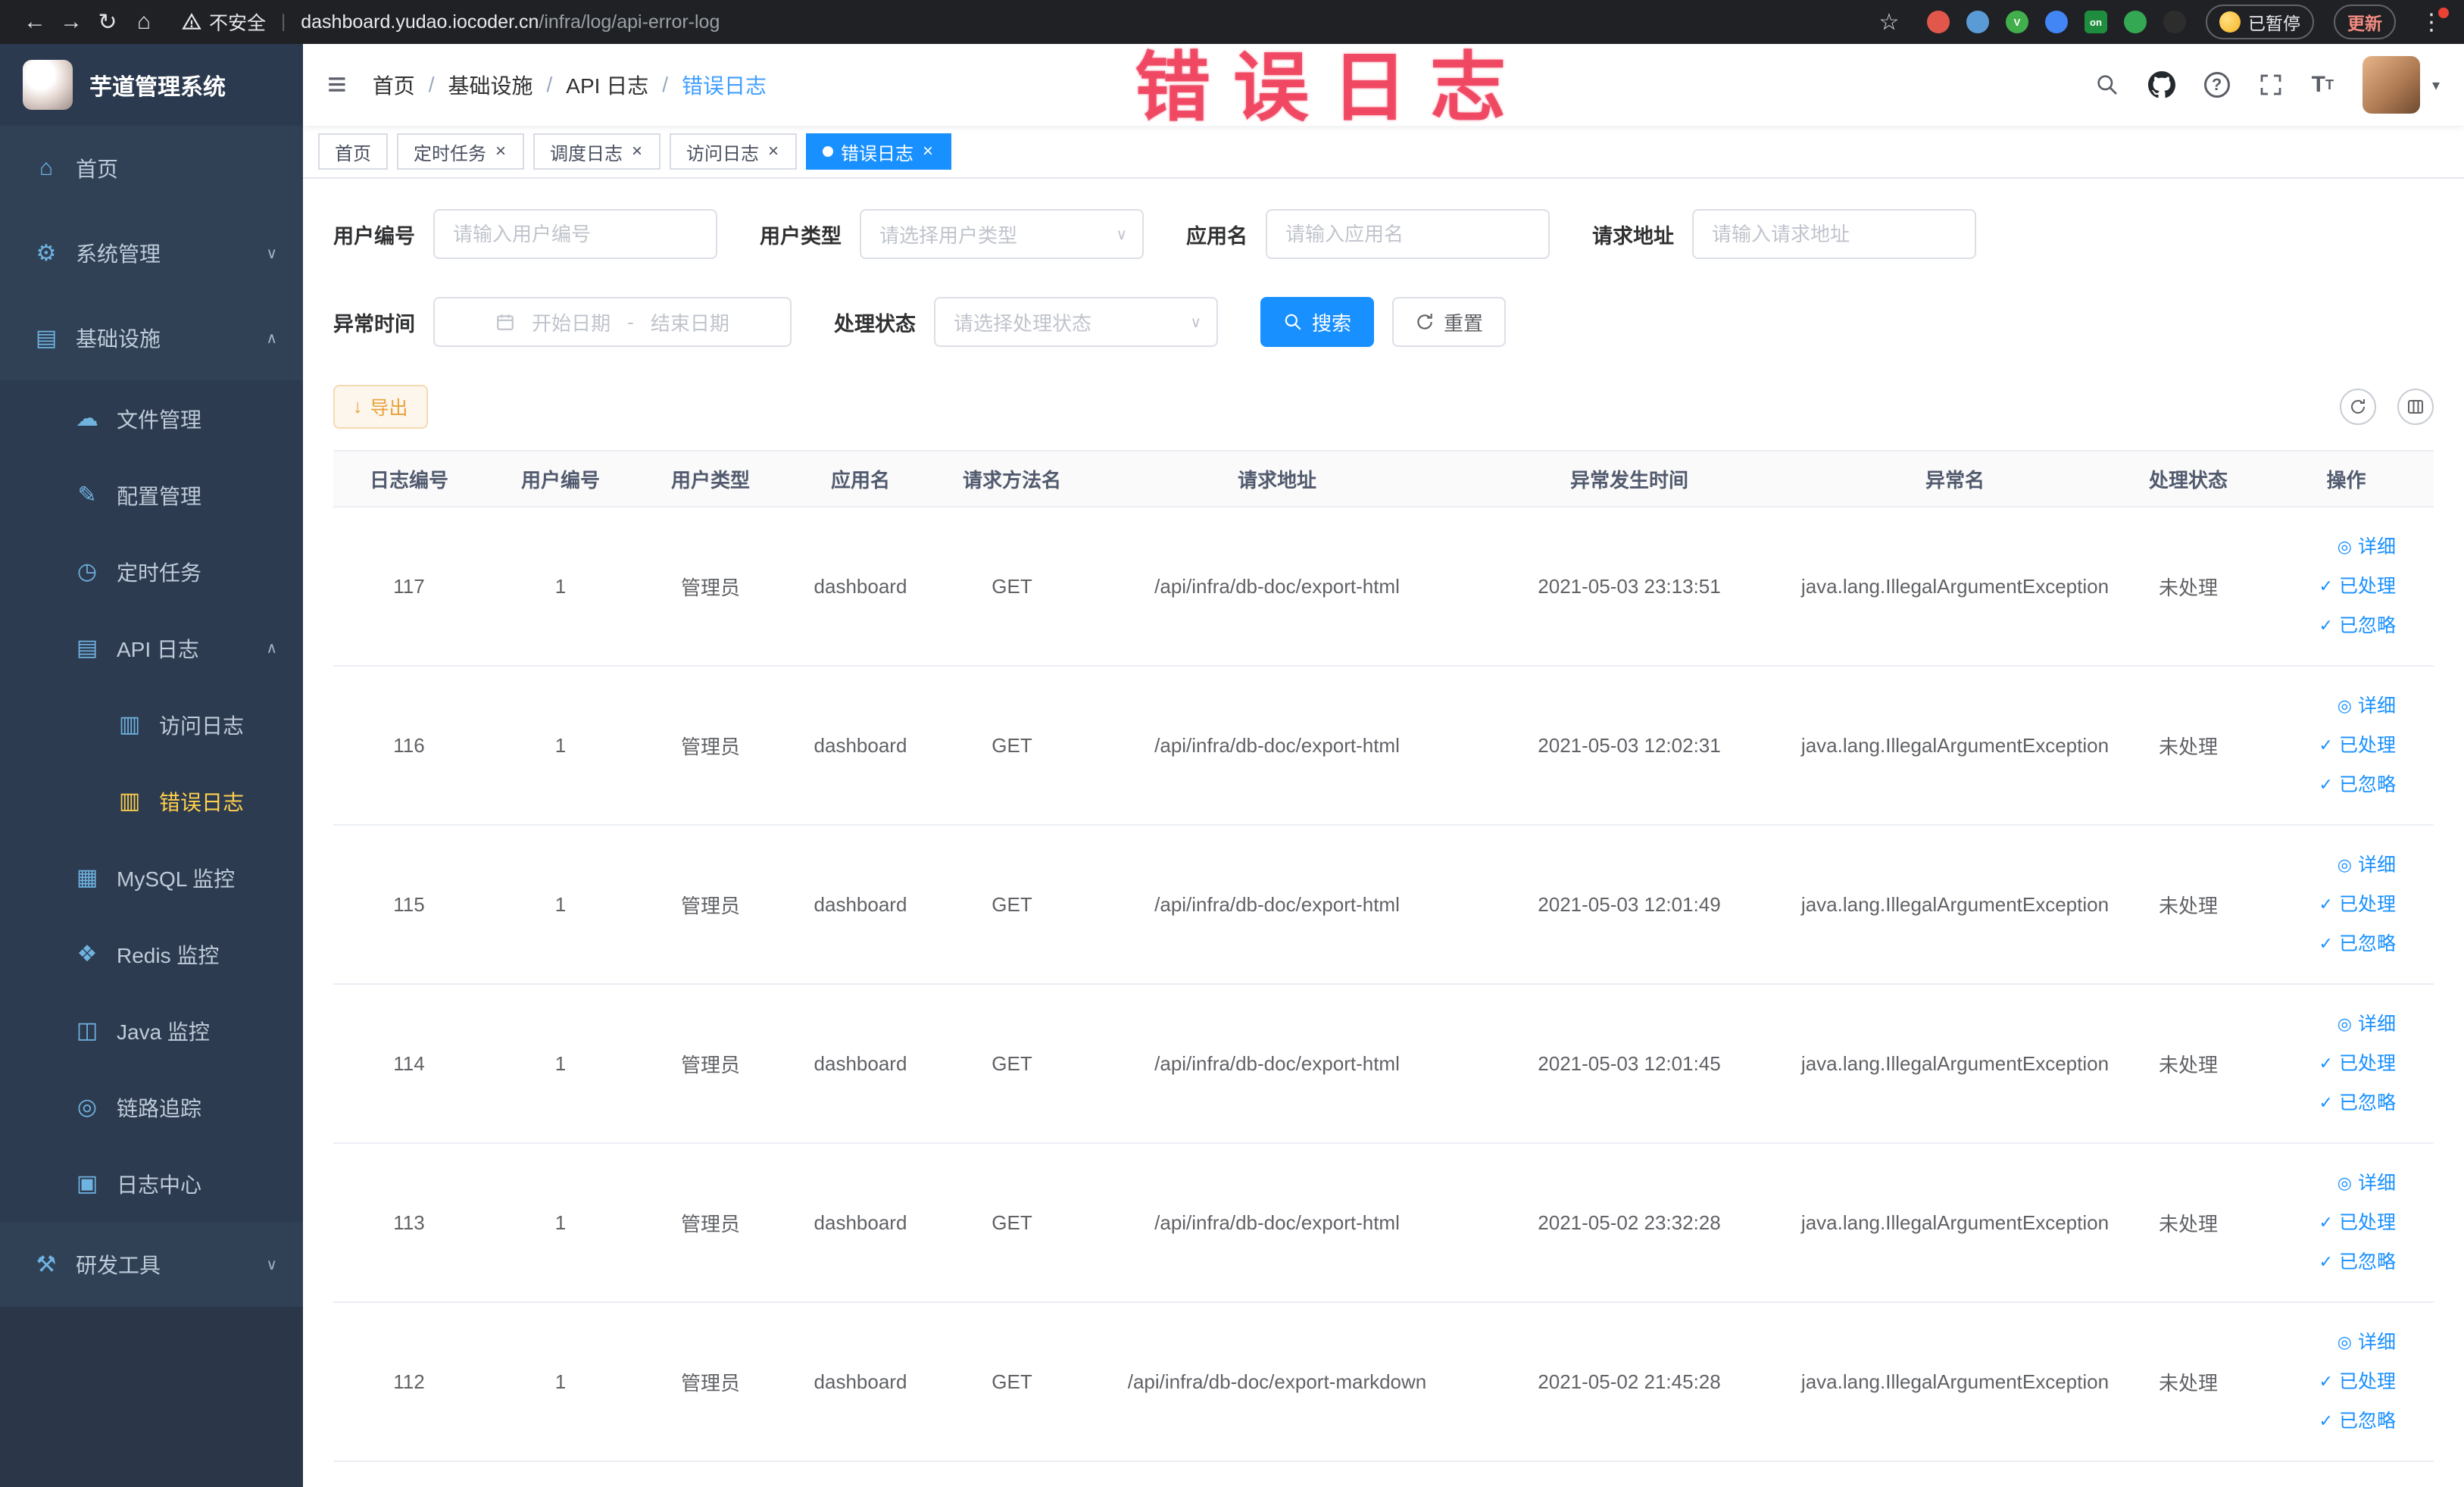 The height and width of the screenshot is (1487, 2464). What do you see at coordinates (2135, 22) in the screenshot?
I see `extension-leaf-icon` at bounding box center [2135, 22].